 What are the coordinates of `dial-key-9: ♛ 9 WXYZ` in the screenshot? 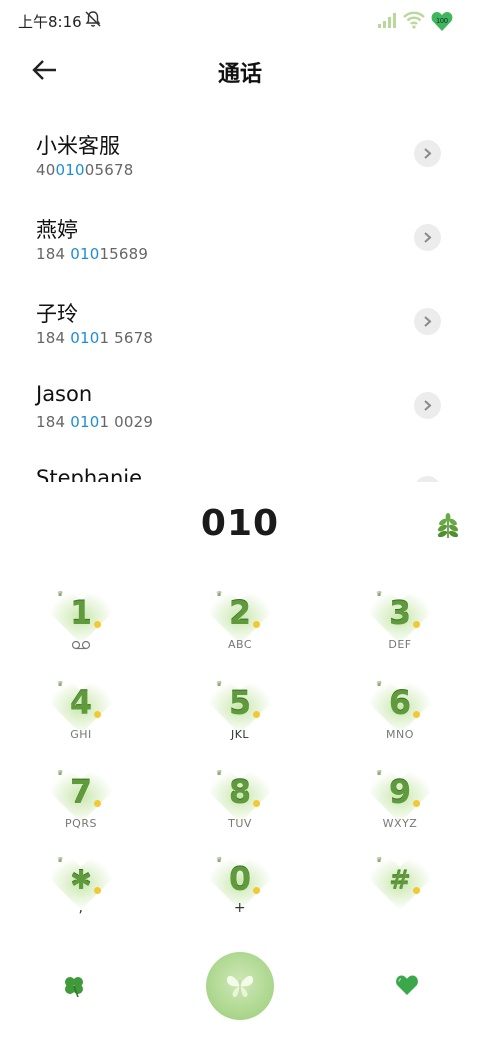 It's located at (400, 807).